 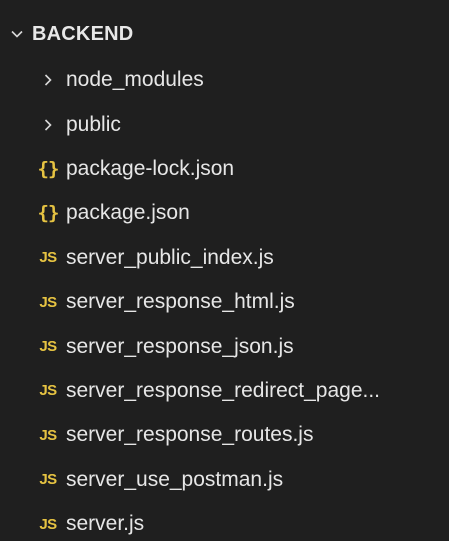 I want to click on tree-item-server-response-routes-js: JS server_response_routes.js, so click(x=224, y=435).